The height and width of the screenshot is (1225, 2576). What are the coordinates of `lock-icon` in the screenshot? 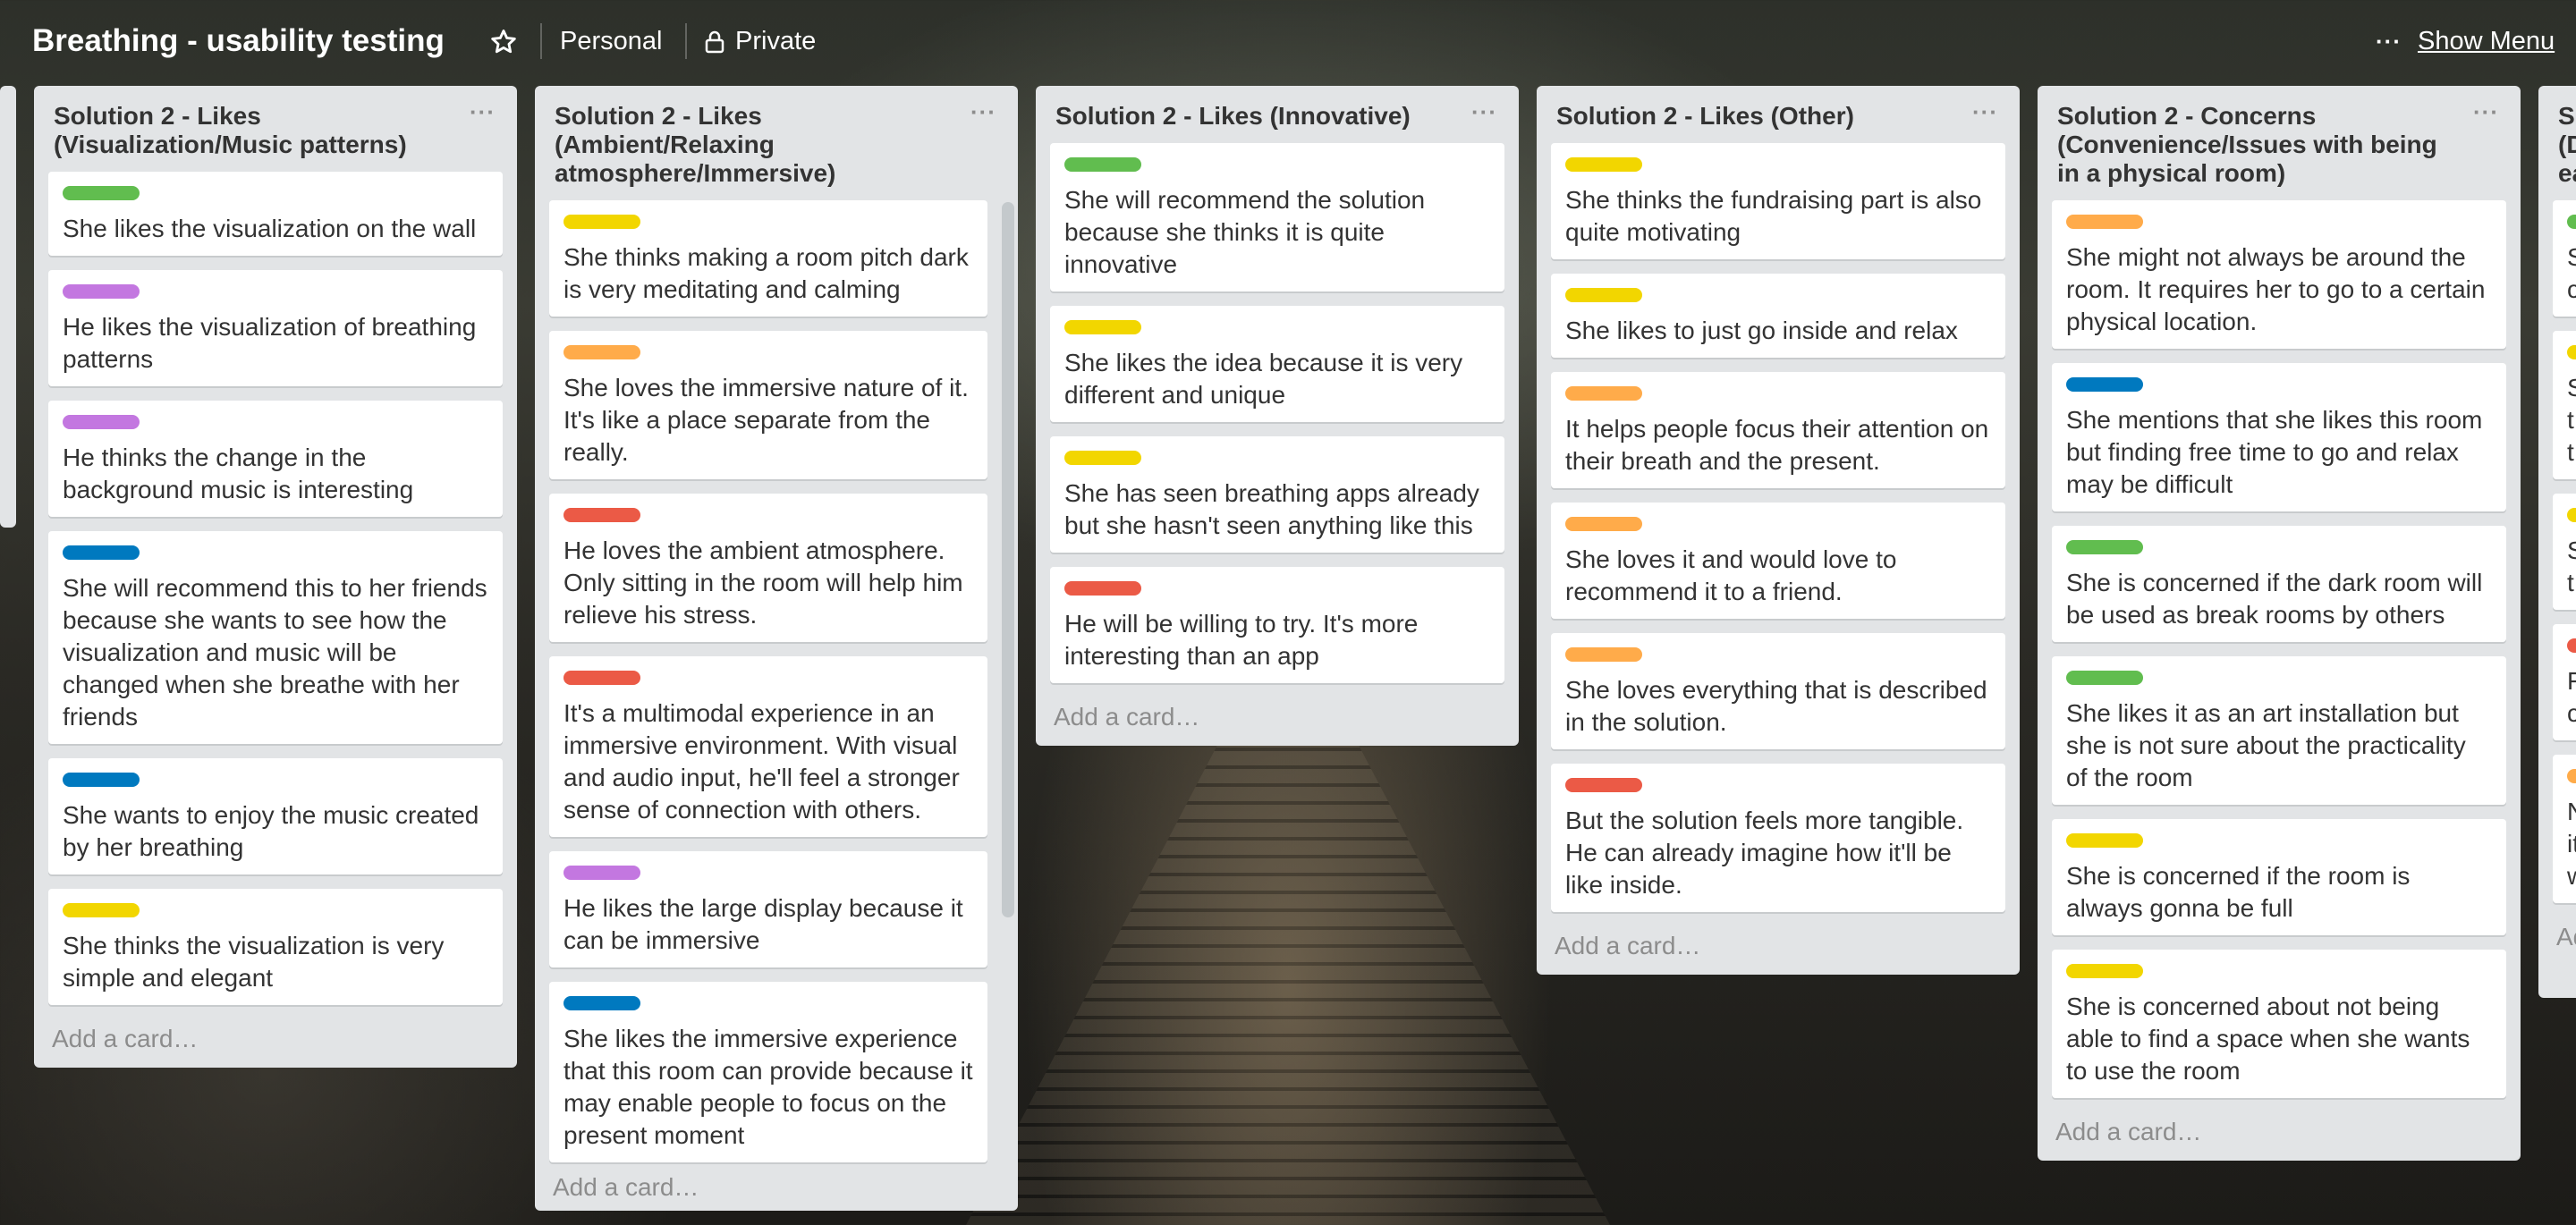 It's located at (714, 42).